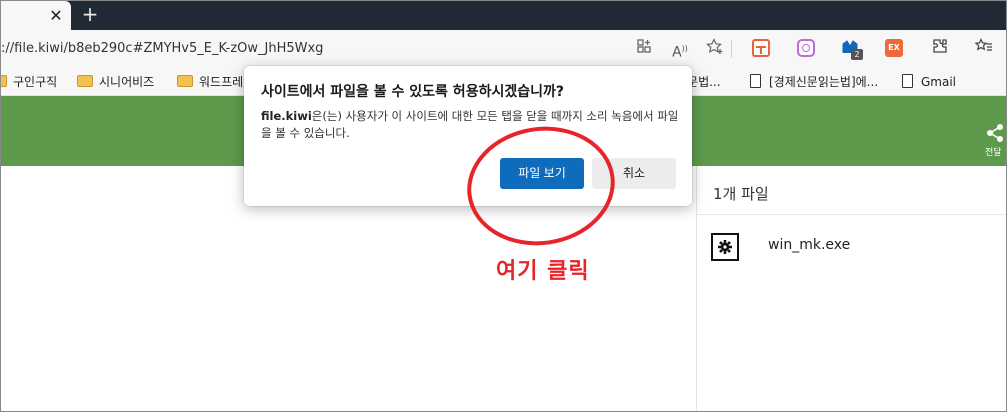 Image resolution: width=1007 pixels, height=412 pixels. I want to click on cancel-button: 취소, so click(634, 173).